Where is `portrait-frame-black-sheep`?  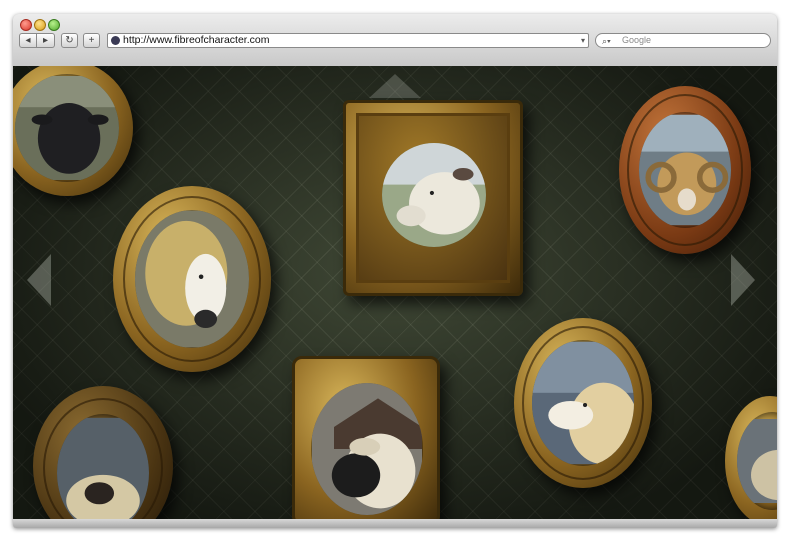
portrait-frame-black-sheep is located at coordinates (73, 131).